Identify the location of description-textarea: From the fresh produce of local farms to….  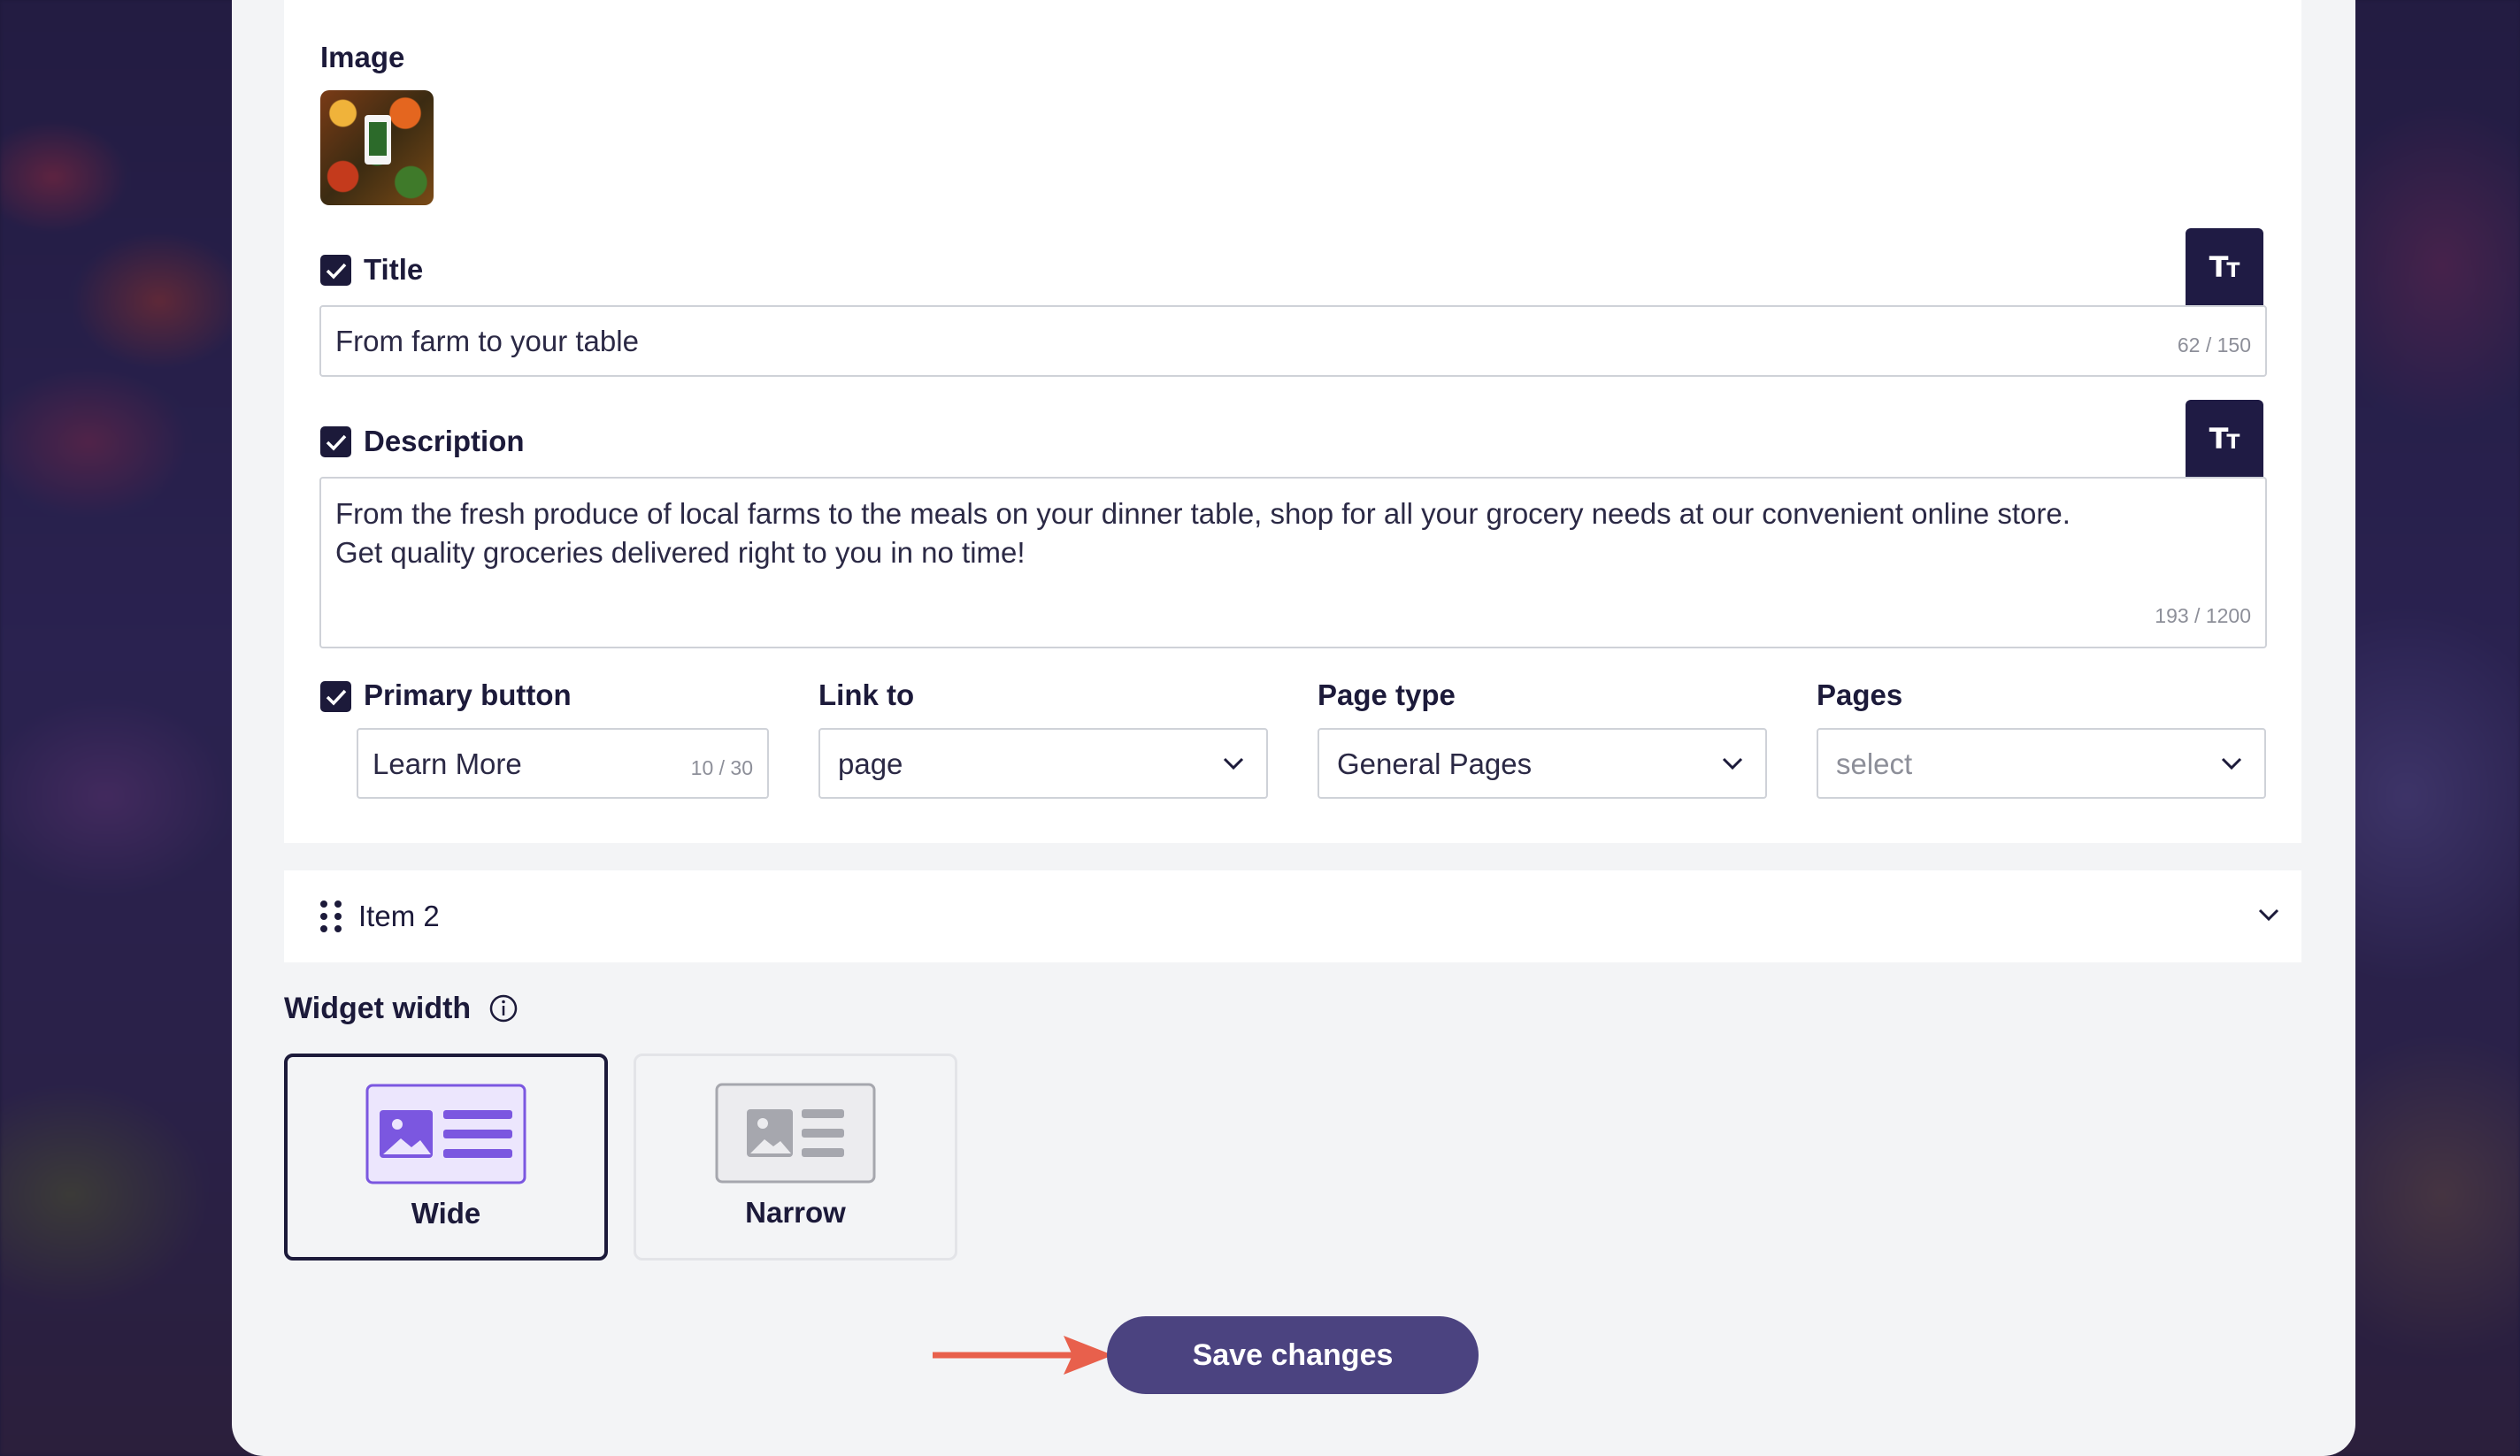
(1293, 562).